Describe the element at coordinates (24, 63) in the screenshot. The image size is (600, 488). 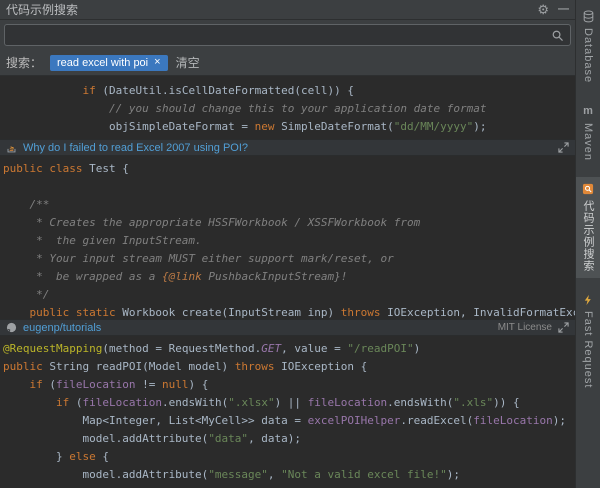
I see `search-history-label: 搜索：` at that location.